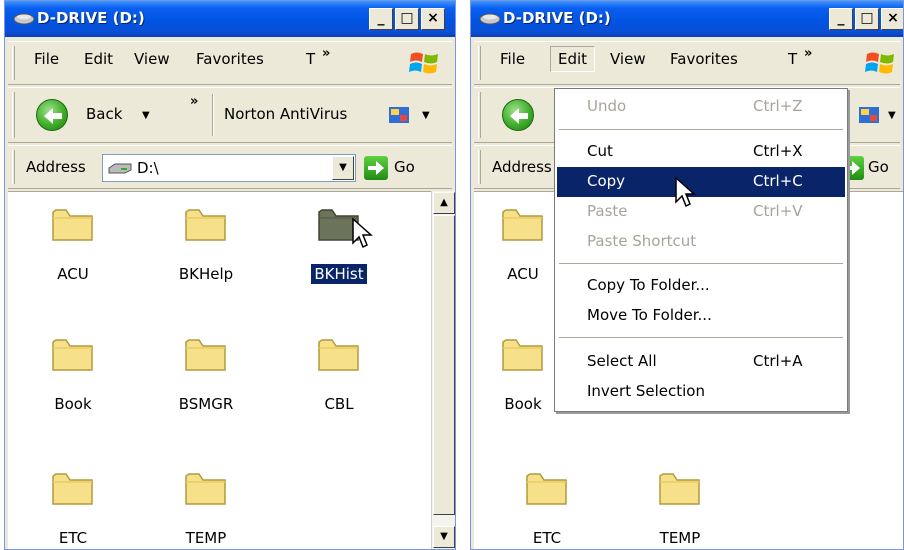 Image resolution: width=904 pixels, height=550 pixels. What do you see at coordinates (73, 244) in the screenshot?
I see `folder-item: ACU` at bounding box center [73, 244].